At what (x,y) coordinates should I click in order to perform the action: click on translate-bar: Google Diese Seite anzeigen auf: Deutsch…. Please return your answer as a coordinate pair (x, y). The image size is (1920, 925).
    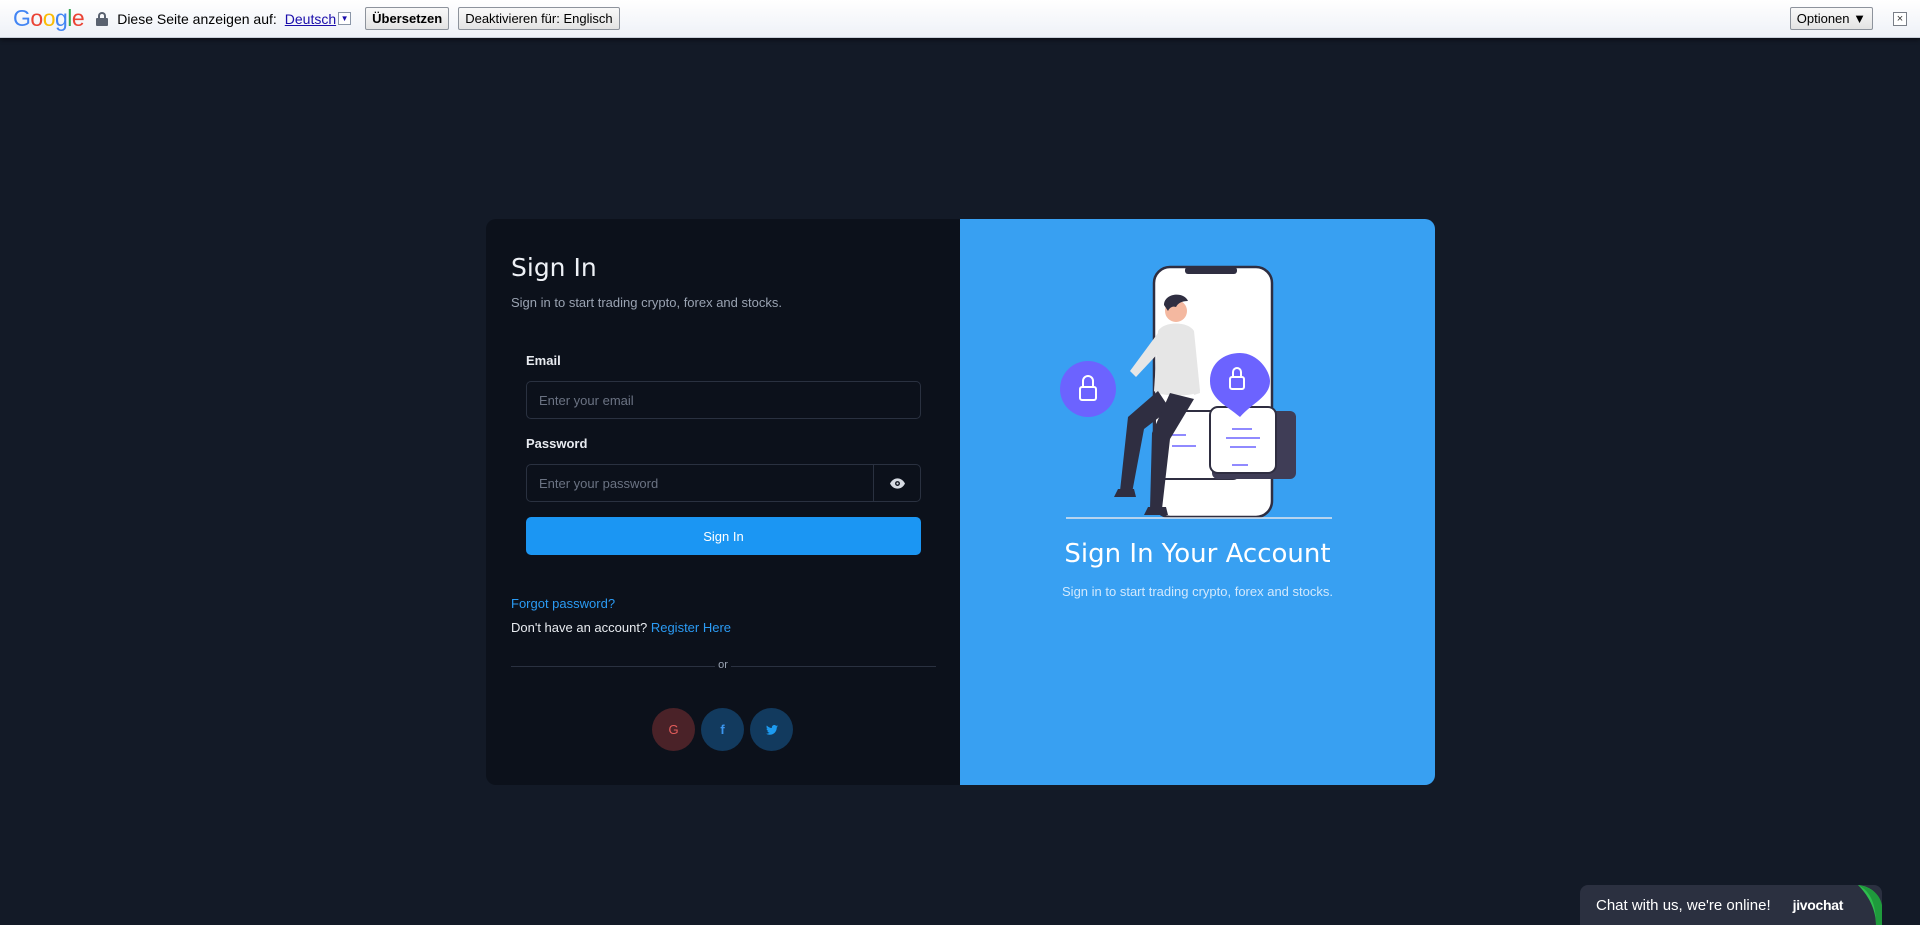
    Looking at the image, I should click on (960, 19).